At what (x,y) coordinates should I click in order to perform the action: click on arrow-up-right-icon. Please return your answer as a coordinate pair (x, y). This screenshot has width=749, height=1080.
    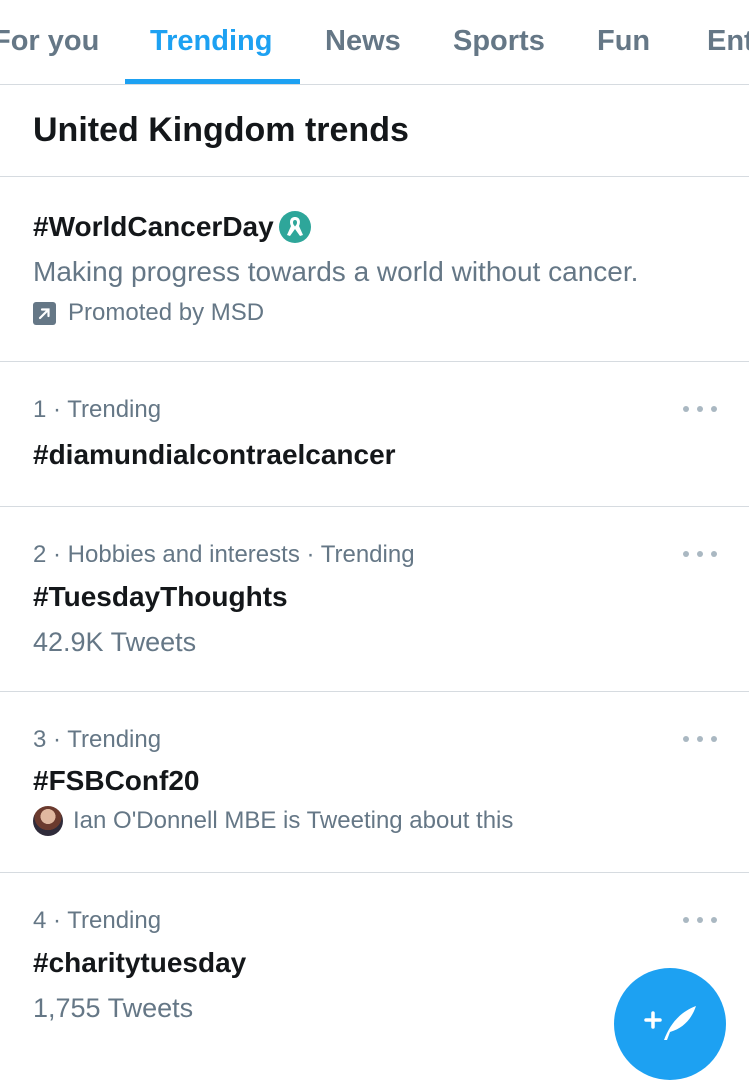
    Looking at the image, I should click on (44, 313).